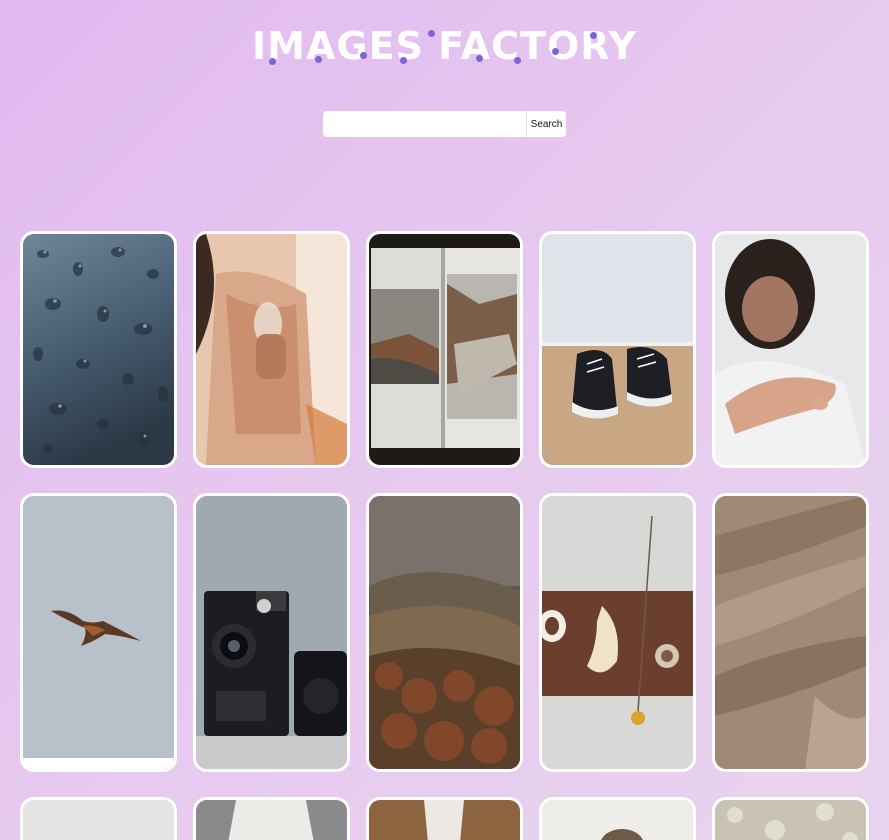 Image resolution: width=889 pixels, height=840 pixels. I want to click on gallery-image-petal-on-shelf, so click(617, 632).